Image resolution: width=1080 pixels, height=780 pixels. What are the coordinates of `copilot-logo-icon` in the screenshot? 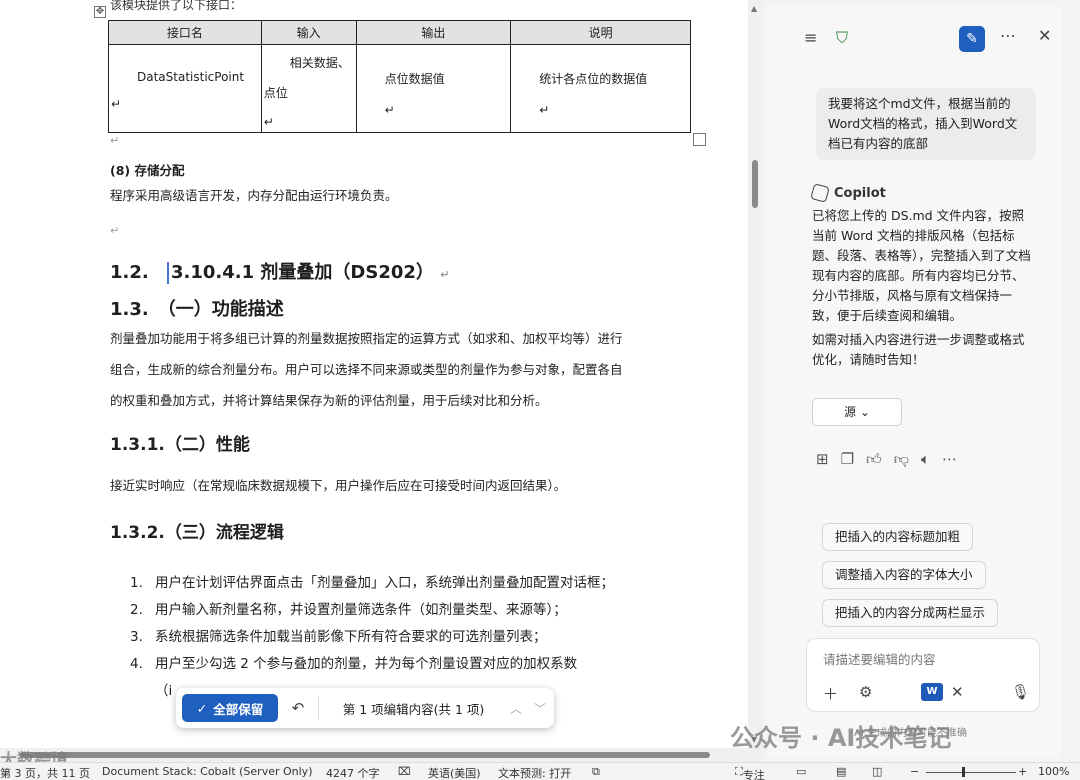 It's located at (820, 193).